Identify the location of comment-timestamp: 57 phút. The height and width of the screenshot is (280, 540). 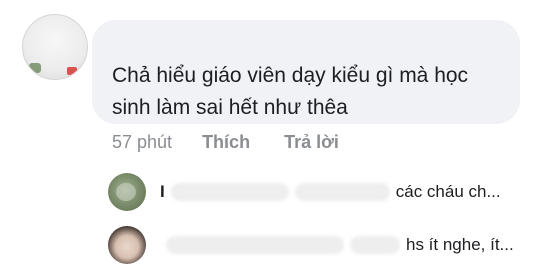
(142, 141).